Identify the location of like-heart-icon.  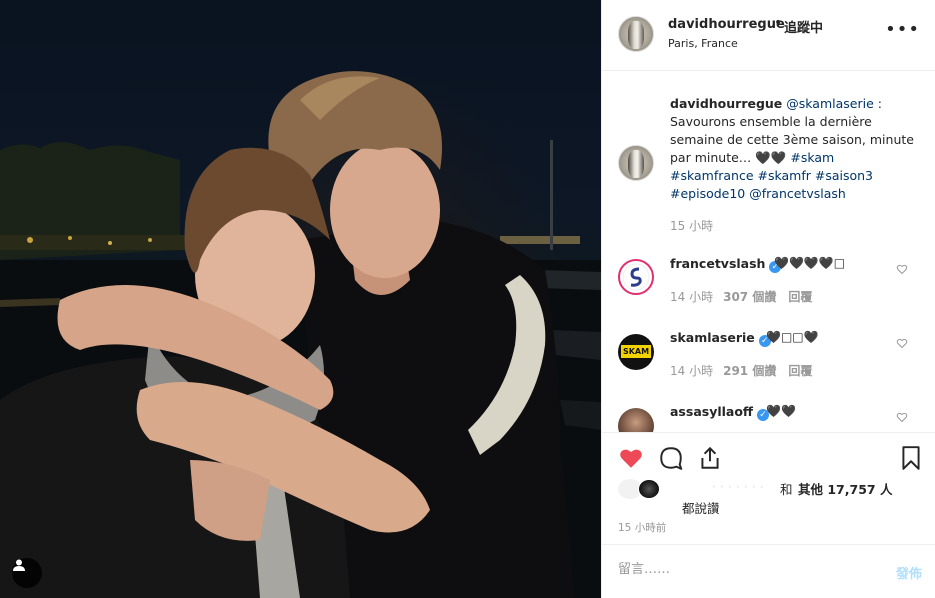
(631, 458).